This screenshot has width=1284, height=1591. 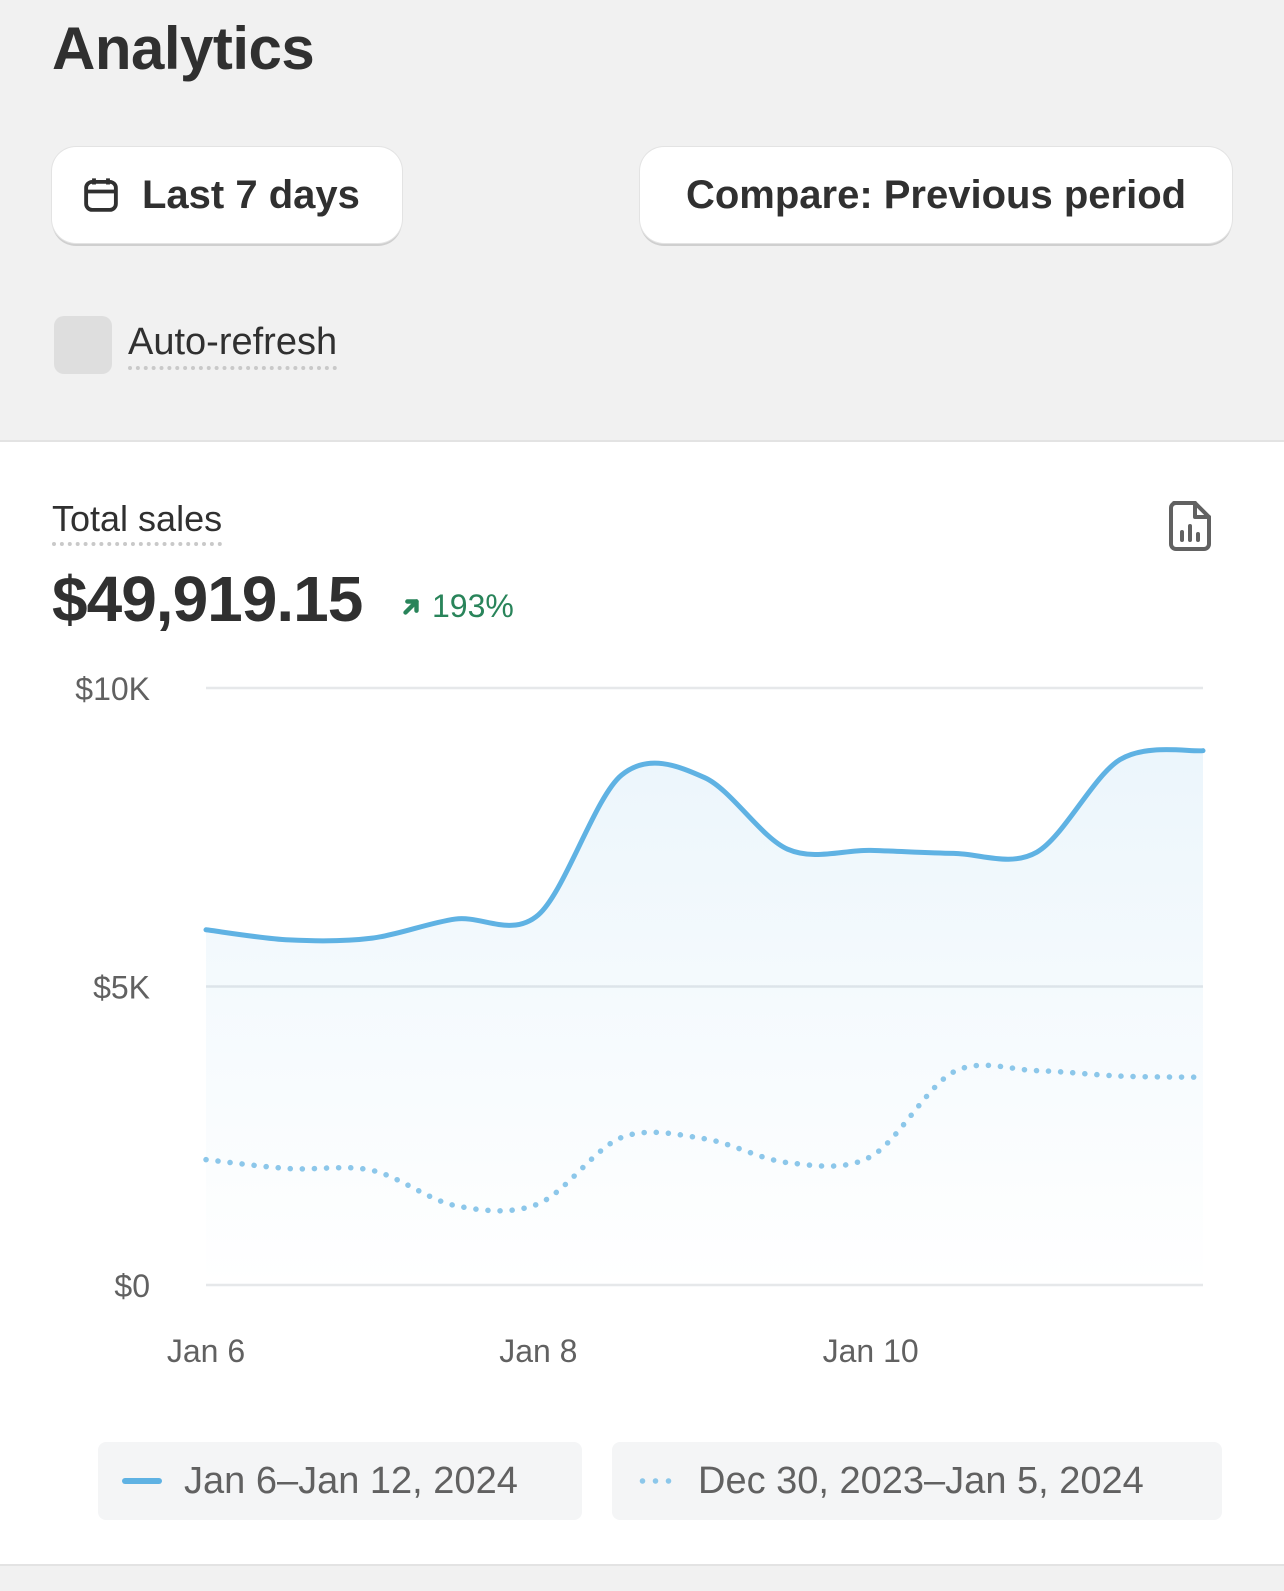 I want to click on y-tick-label: $5K, so click(x=121, y=988).